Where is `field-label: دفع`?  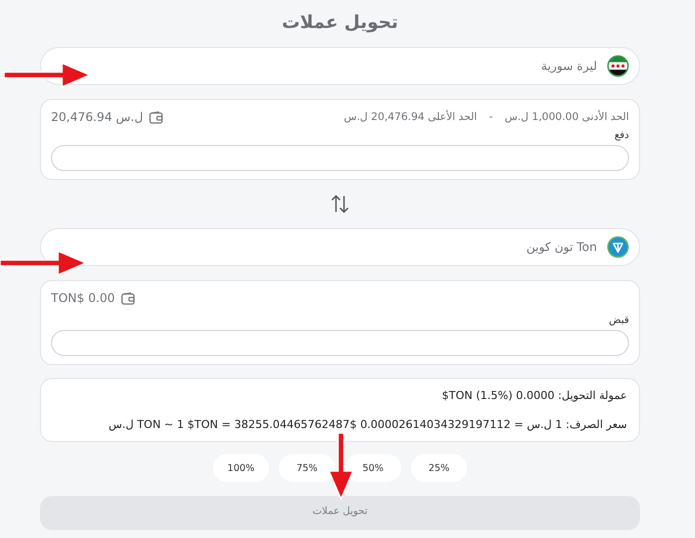
field-label: دفع is located at coordinates (621, 135).